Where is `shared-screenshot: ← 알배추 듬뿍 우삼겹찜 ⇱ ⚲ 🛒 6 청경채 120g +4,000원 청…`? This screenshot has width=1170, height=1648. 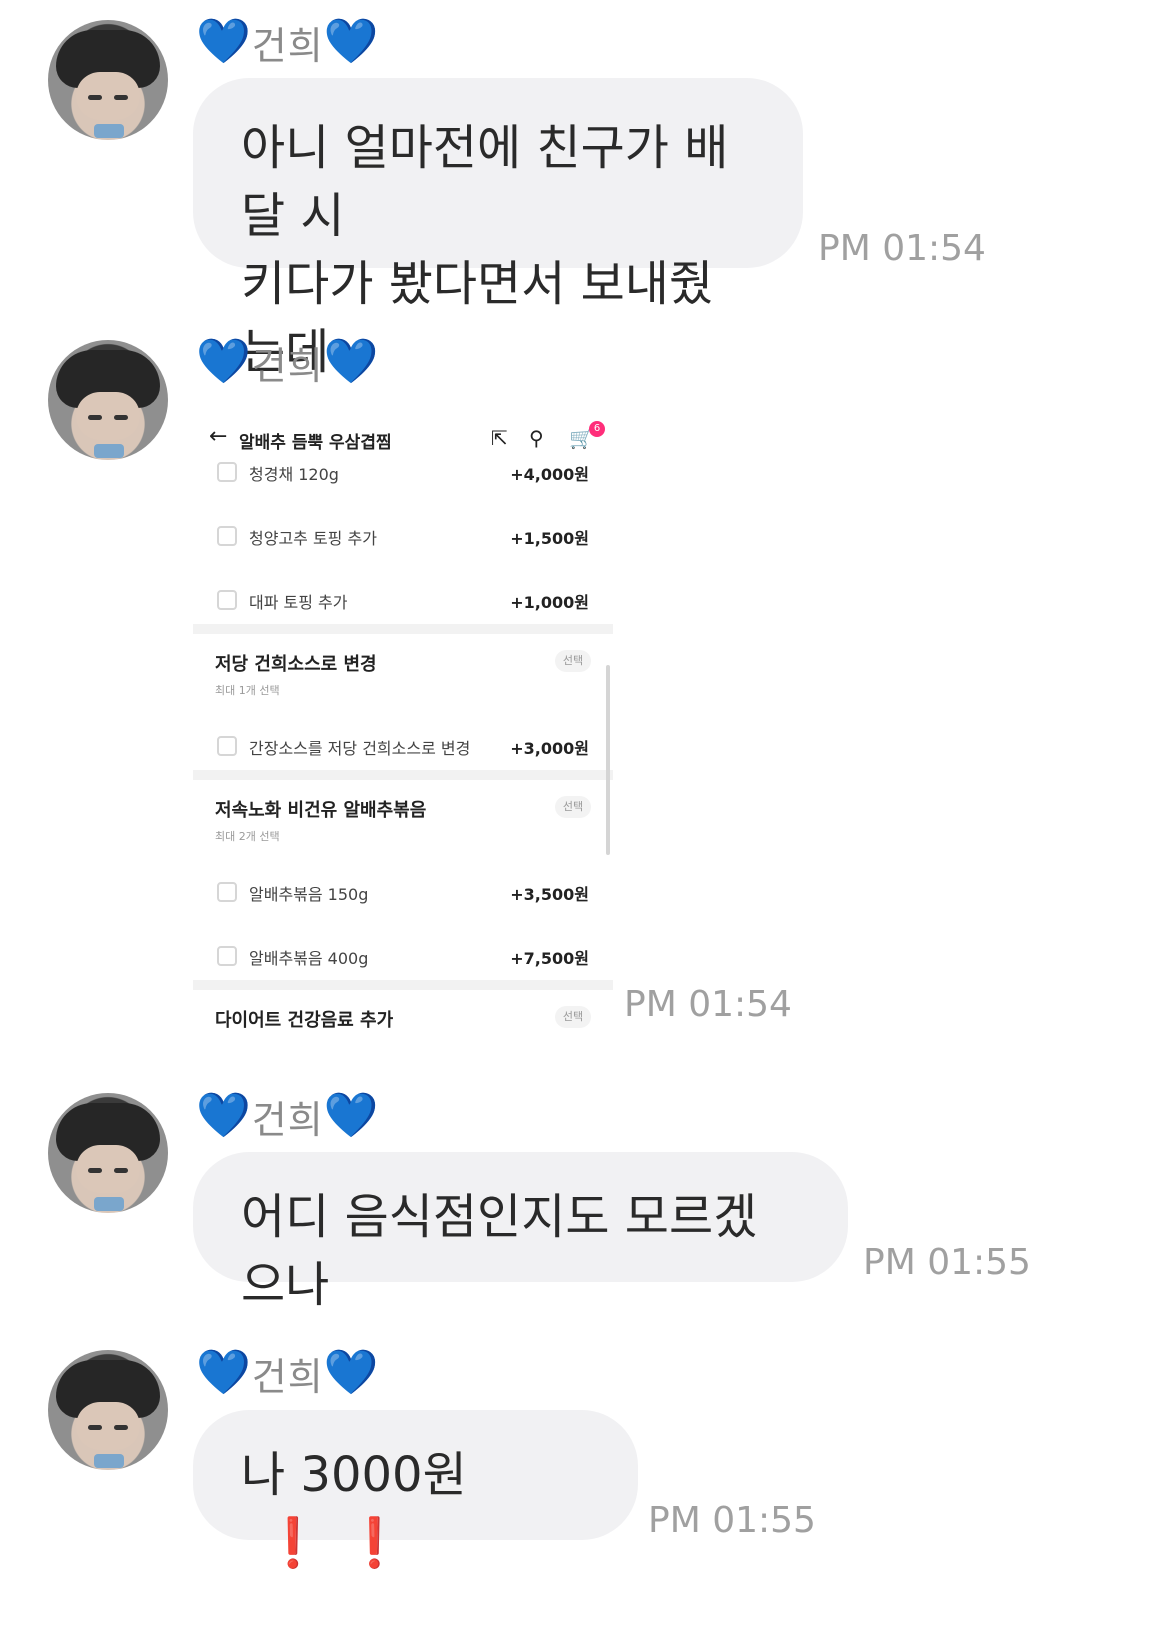 shared-screenshot: ← 알배추 듬뿍 우삼겹찜 ⇱ ⚲ 🛒 6 청경채 120g +4,000원 청… is located at coordinates (403, 755).